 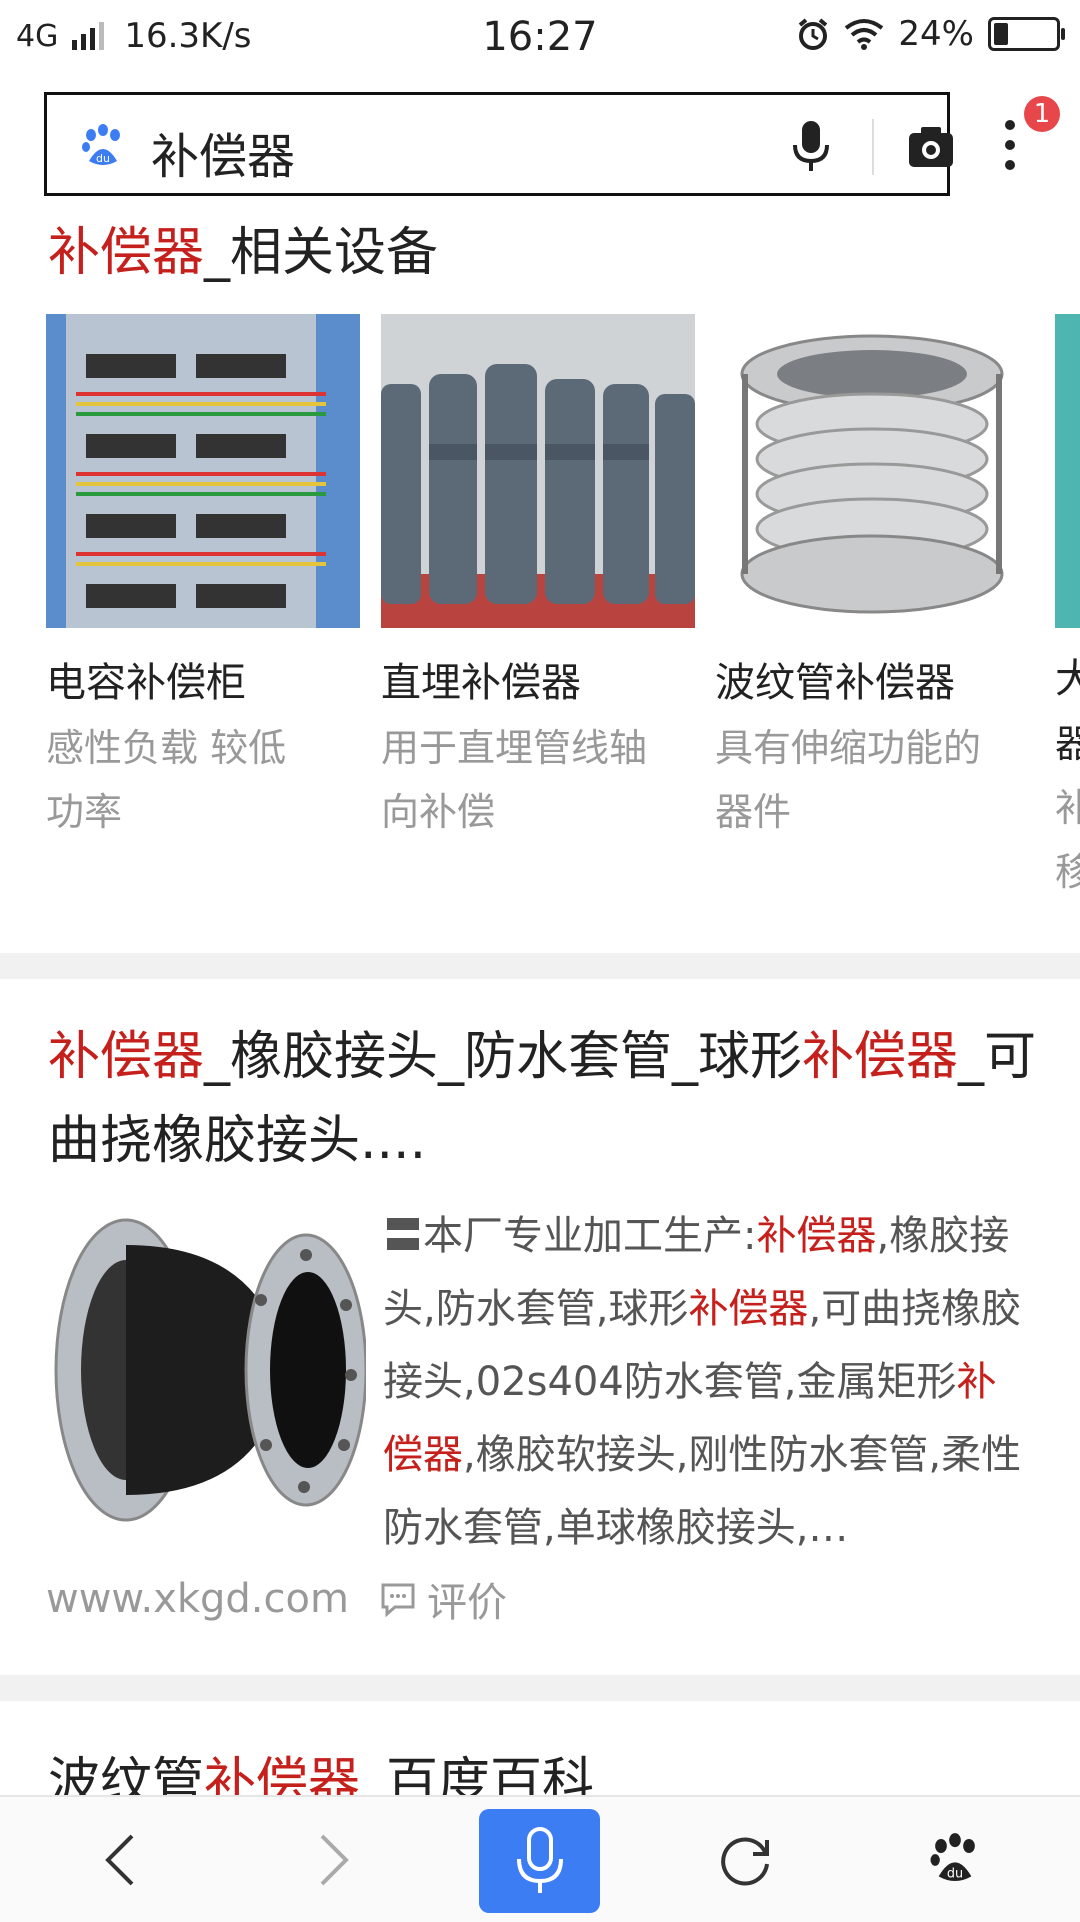 What do you see at coordinates (931, 147) in the screenshot?
I see `camera-icon` at bounding box center [931, 147].